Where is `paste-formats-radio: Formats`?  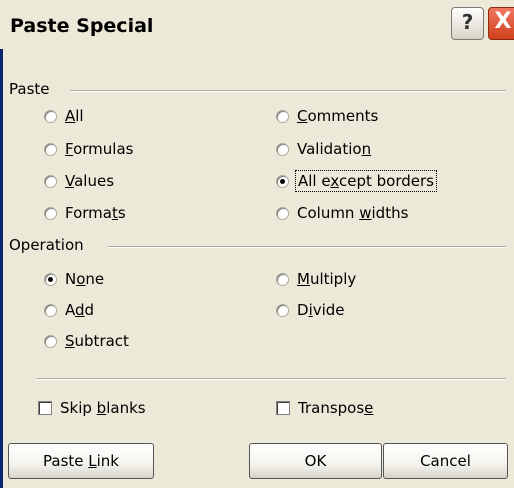 paste-formats-radio: Formats is located at coordinates (85, 213).